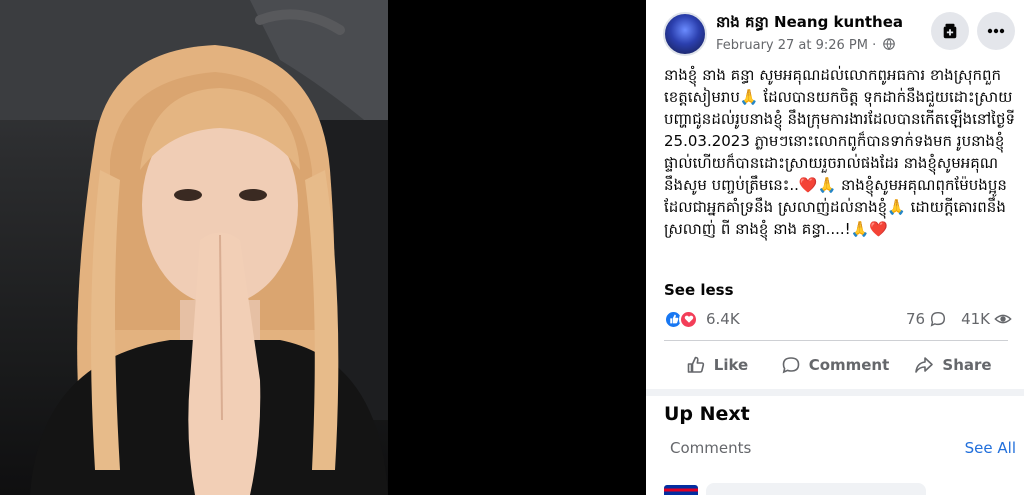 The height and width of the screenshot is (495, 1024). I want to click on share-button: Share, so click(953, 365).